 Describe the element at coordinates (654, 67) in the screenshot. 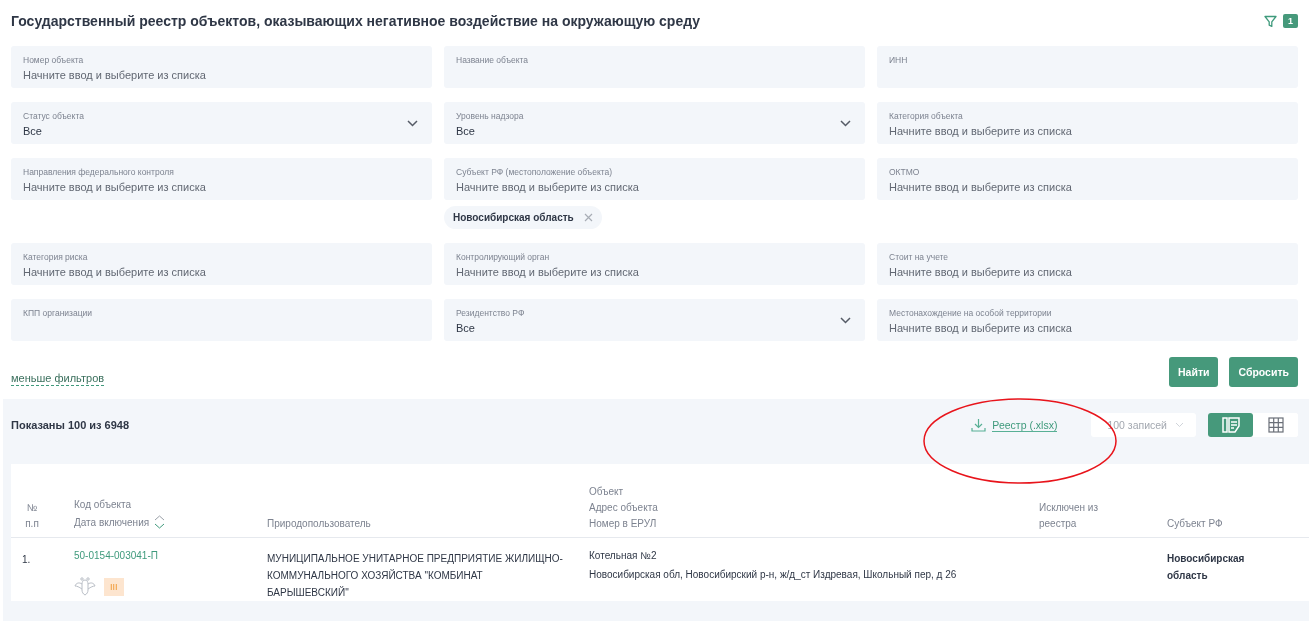

I see `input-field: Название объекта` at that location.